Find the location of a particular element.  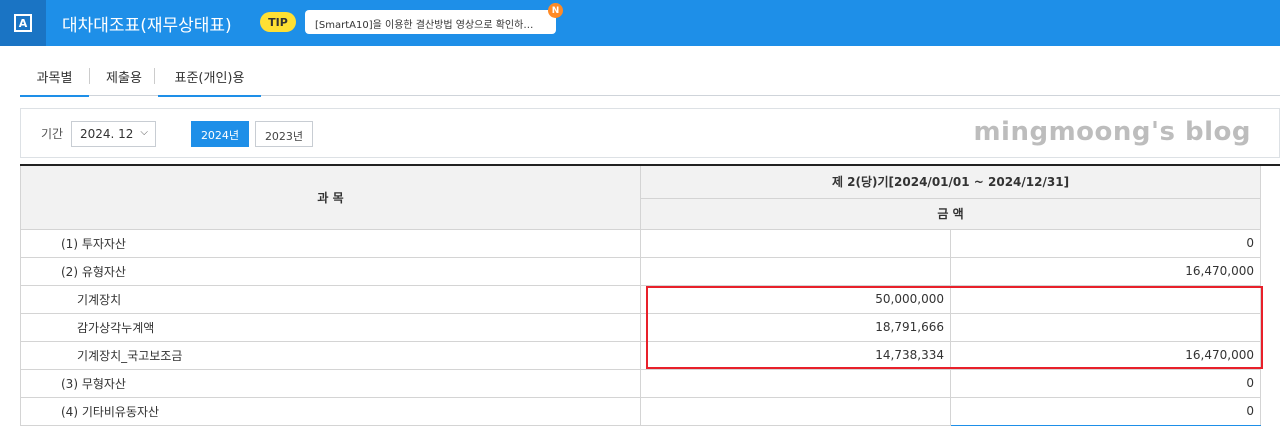

app-icon-letter: A is located at coordinates (23, 23).